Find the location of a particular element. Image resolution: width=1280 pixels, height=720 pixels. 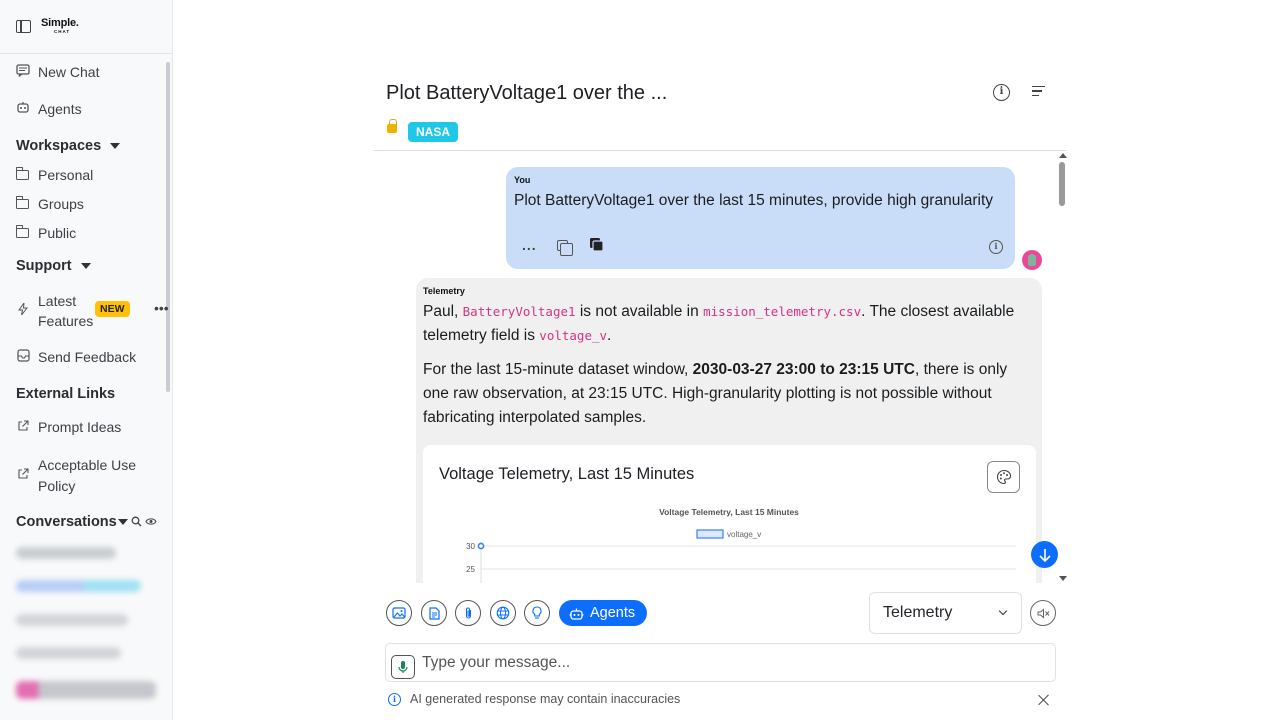

speaker-muted-icon is located at coordinates (1043, 613).